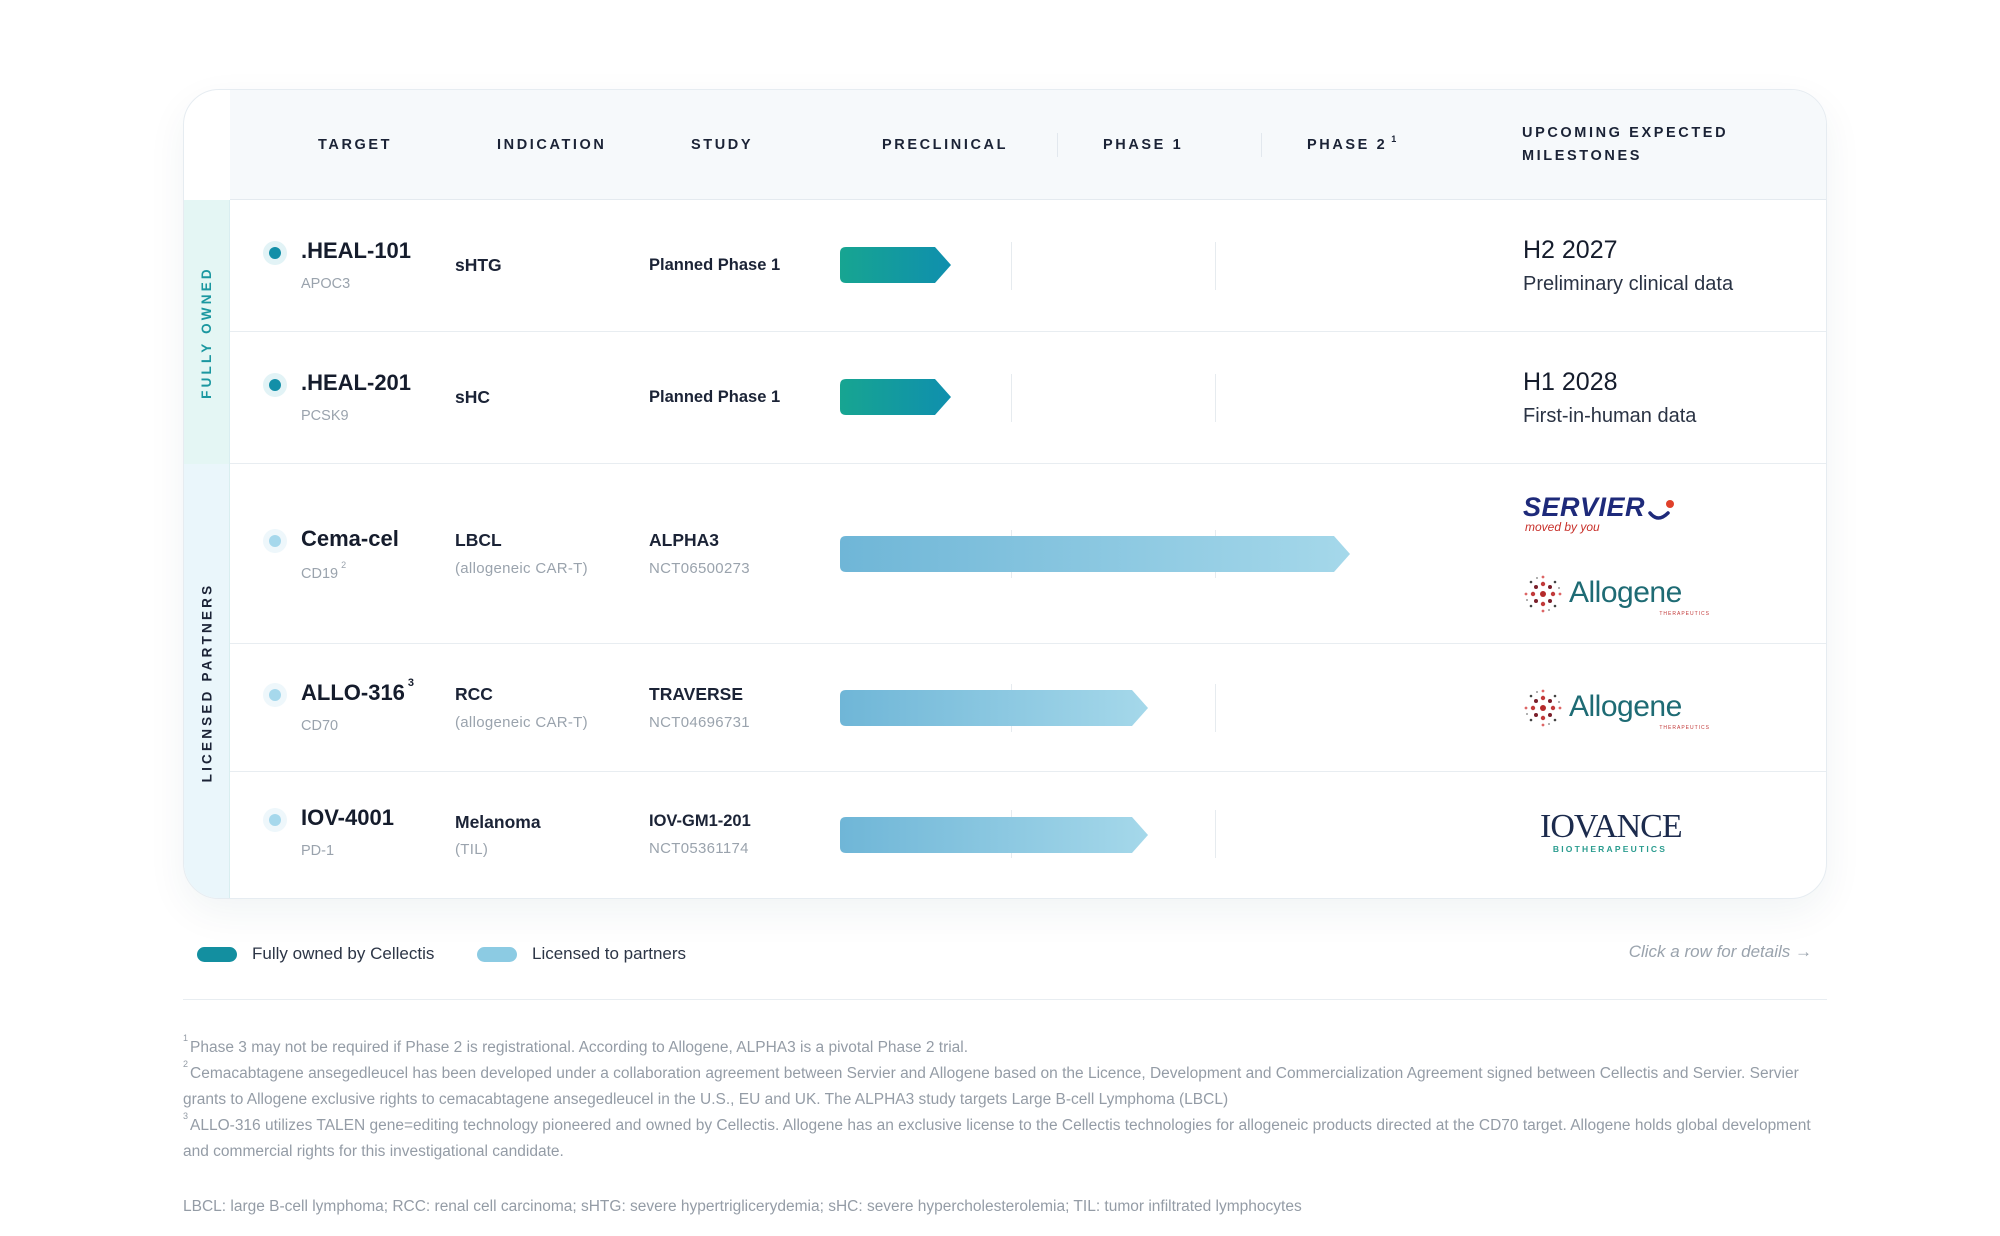 The width and height of the screenshot is (2000, 1236). What do you see at coordinates (1570, 250) in the screenshot?
I see `milestone-date: H2 2027` at bounding box center [1570, 250].